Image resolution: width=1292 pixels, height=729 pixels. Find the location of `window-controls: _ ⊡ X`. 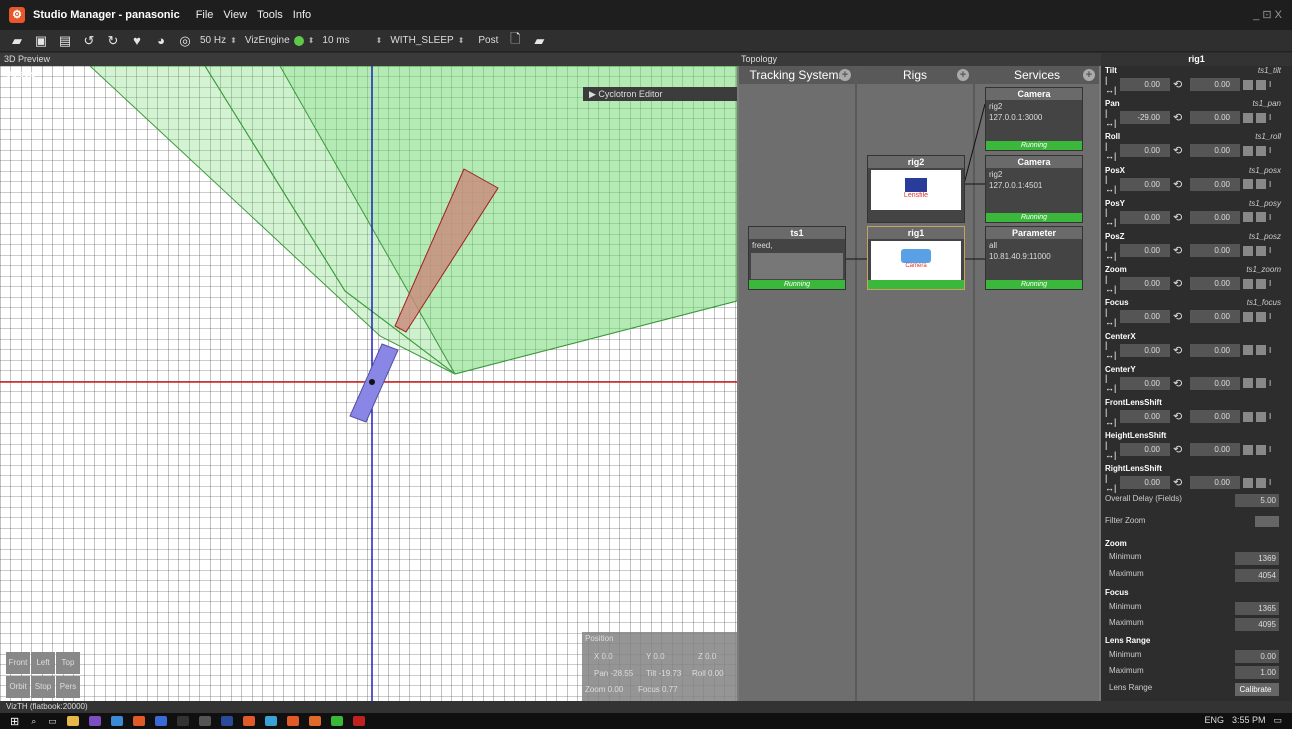

window-controls: _ ⊡ X is located at coordinates (1267, 14).